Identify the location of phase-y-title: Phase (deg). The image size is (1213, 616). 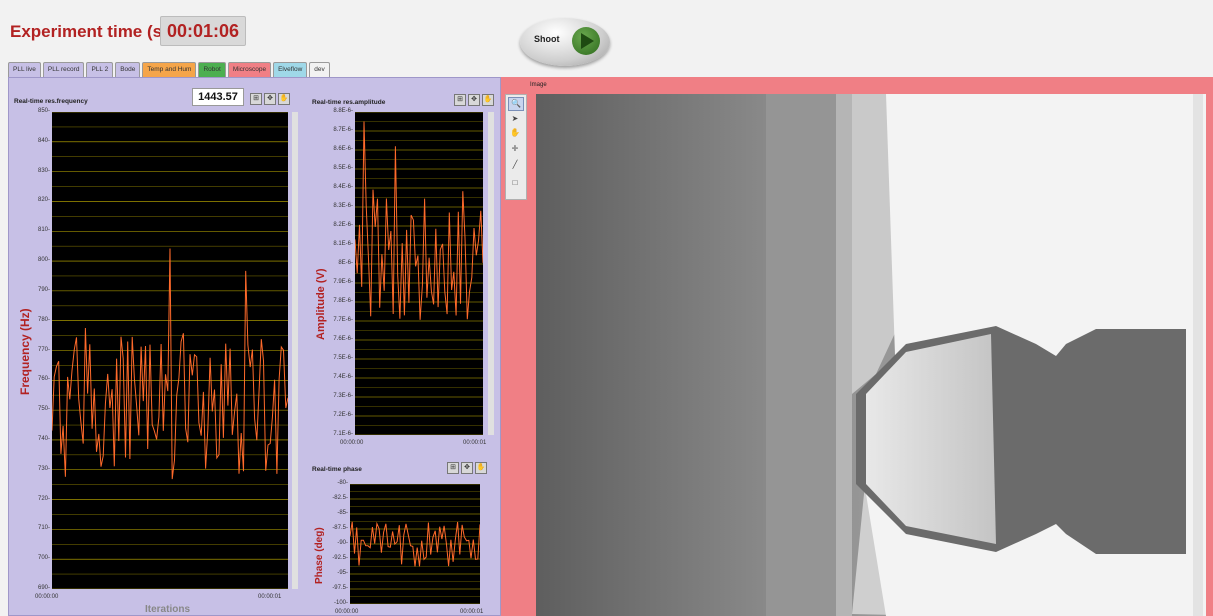
(319, 555).